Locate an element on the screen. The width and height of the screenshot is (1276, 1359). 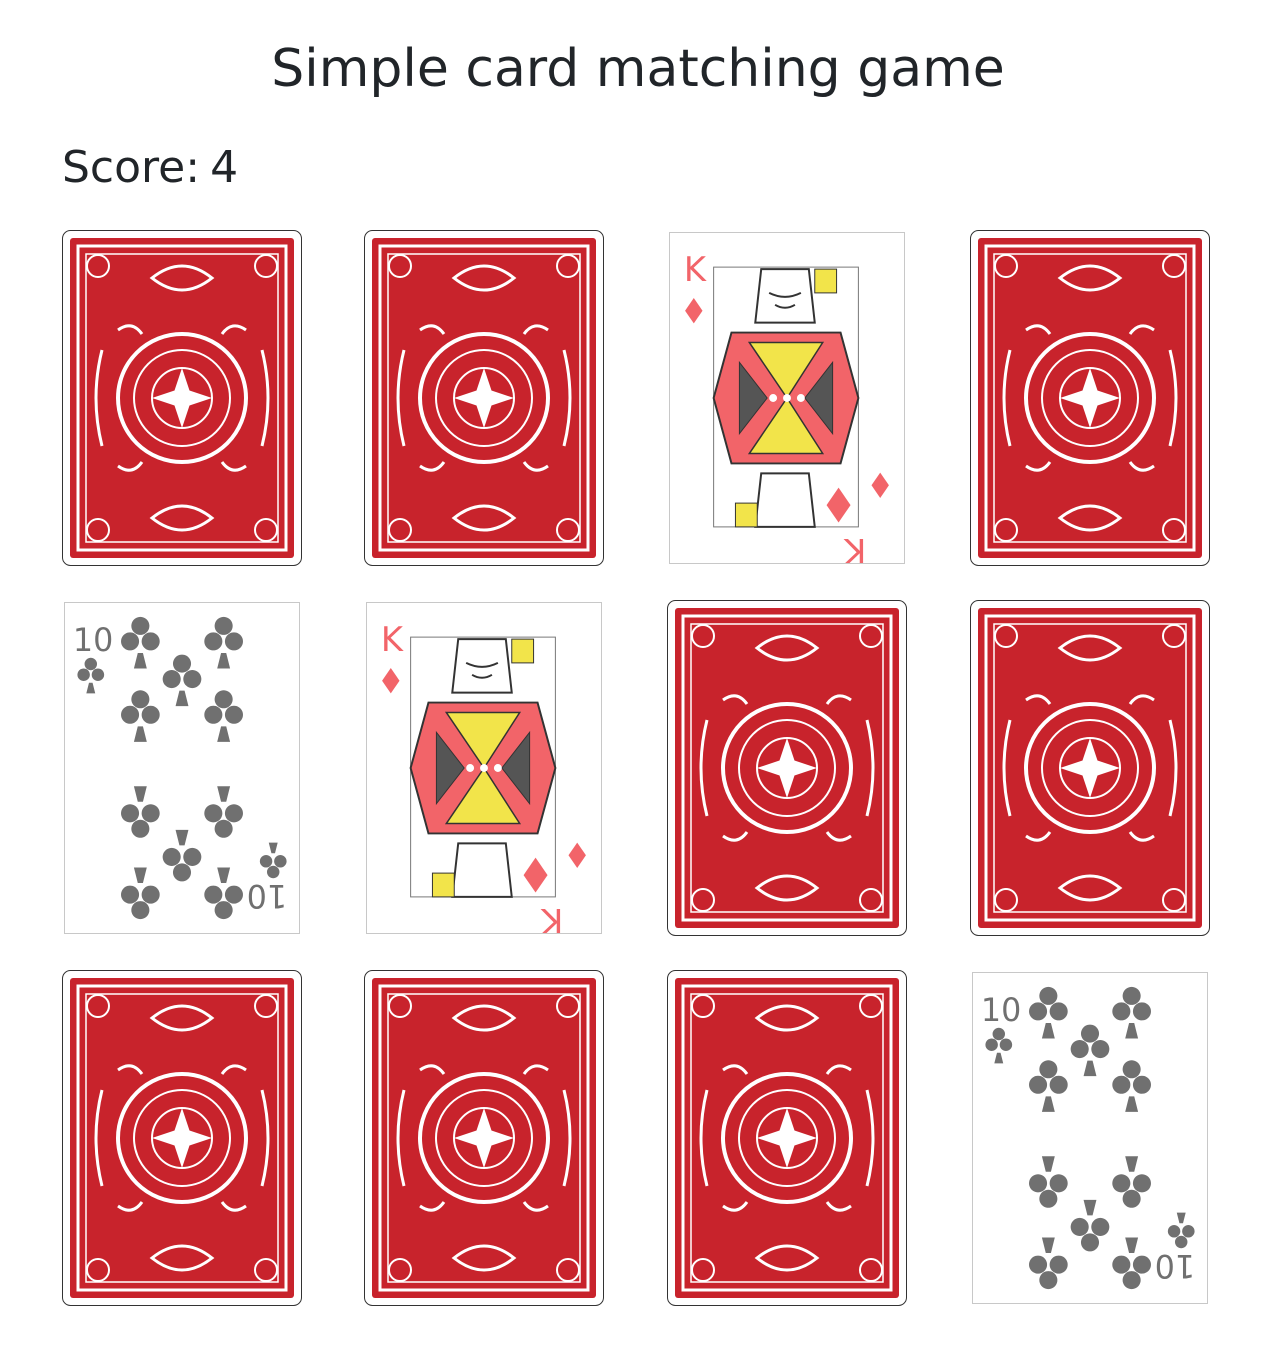
card-12: 10 10 is located at coordinates (1090, 1138).